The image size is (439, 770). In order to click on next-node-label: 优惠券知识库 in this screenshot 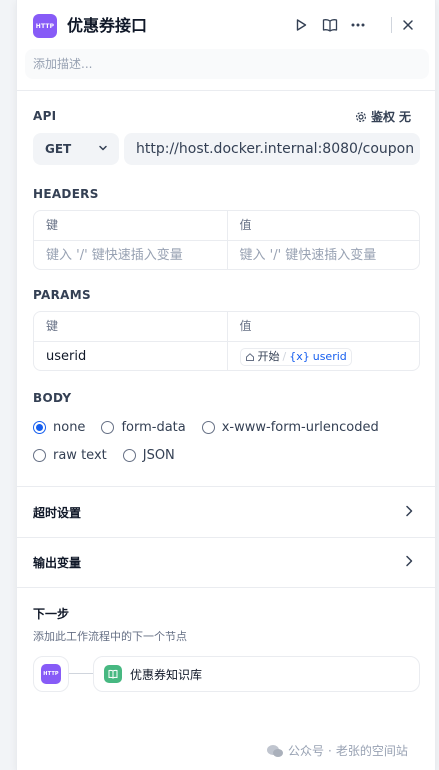, I will do `click(166, 674)`.